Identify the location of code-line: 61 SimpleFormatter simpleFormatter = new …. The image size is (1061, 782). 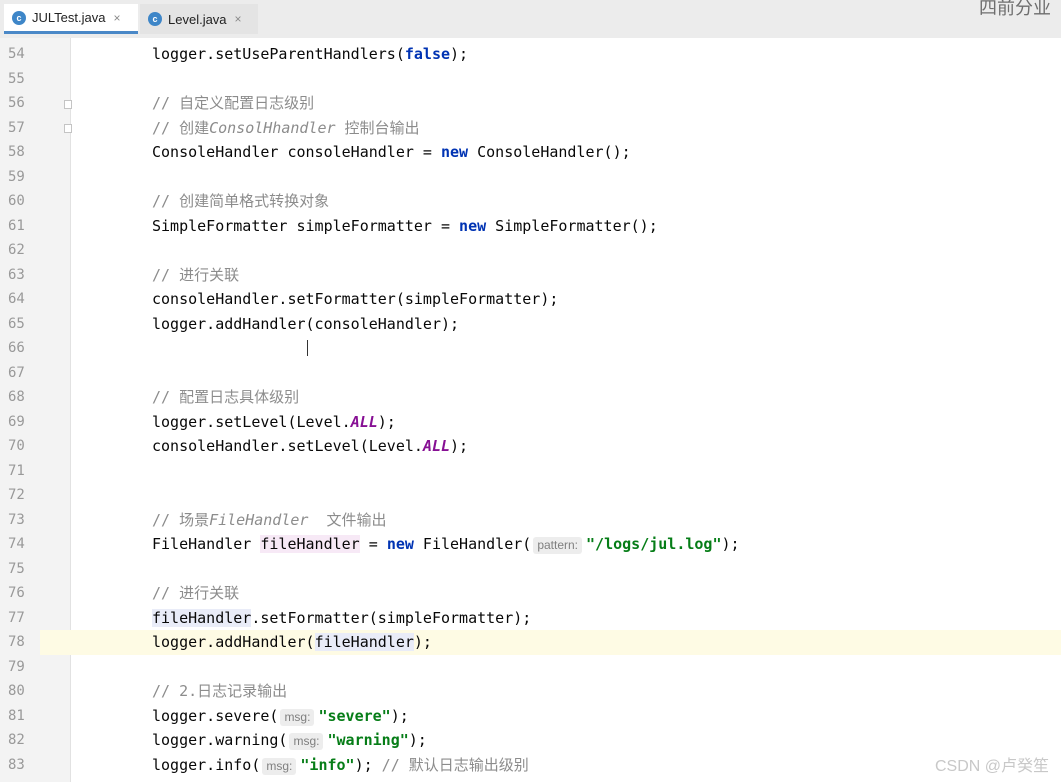
(530, 226).